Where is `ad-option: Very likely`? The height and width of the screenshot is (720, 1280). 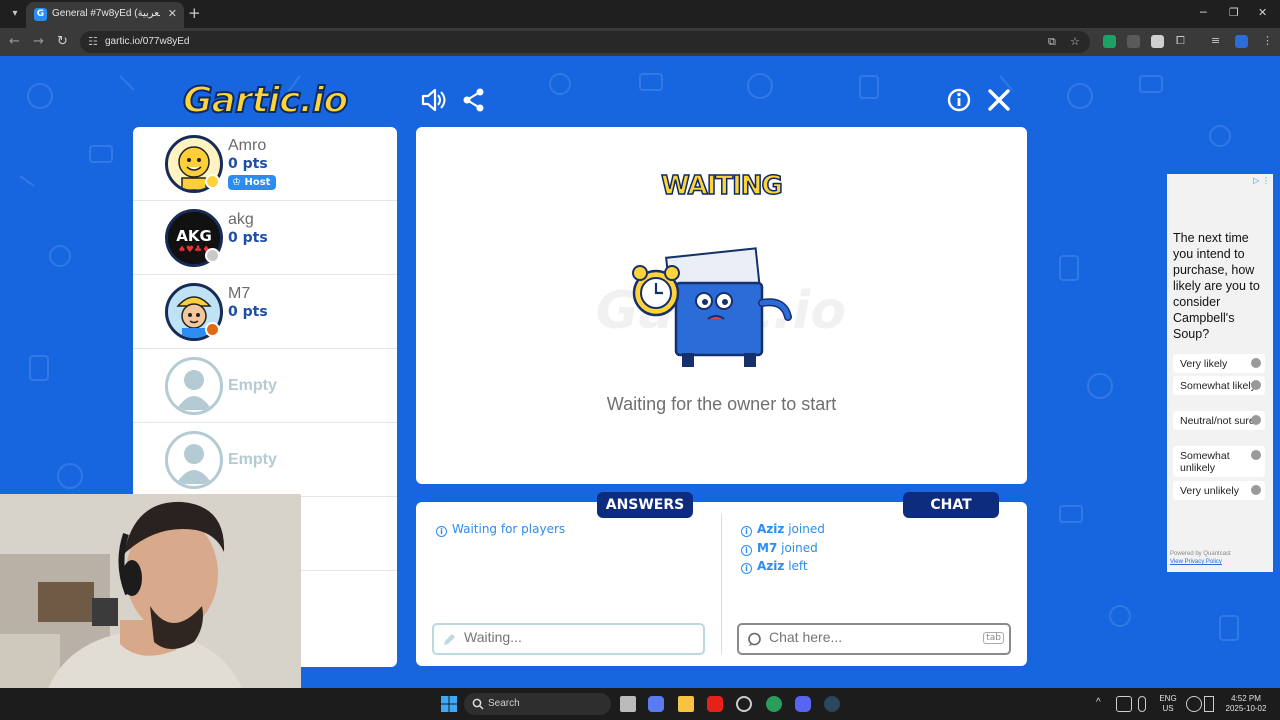 ad-option: Very likely is located at coordinates (1219, 363).